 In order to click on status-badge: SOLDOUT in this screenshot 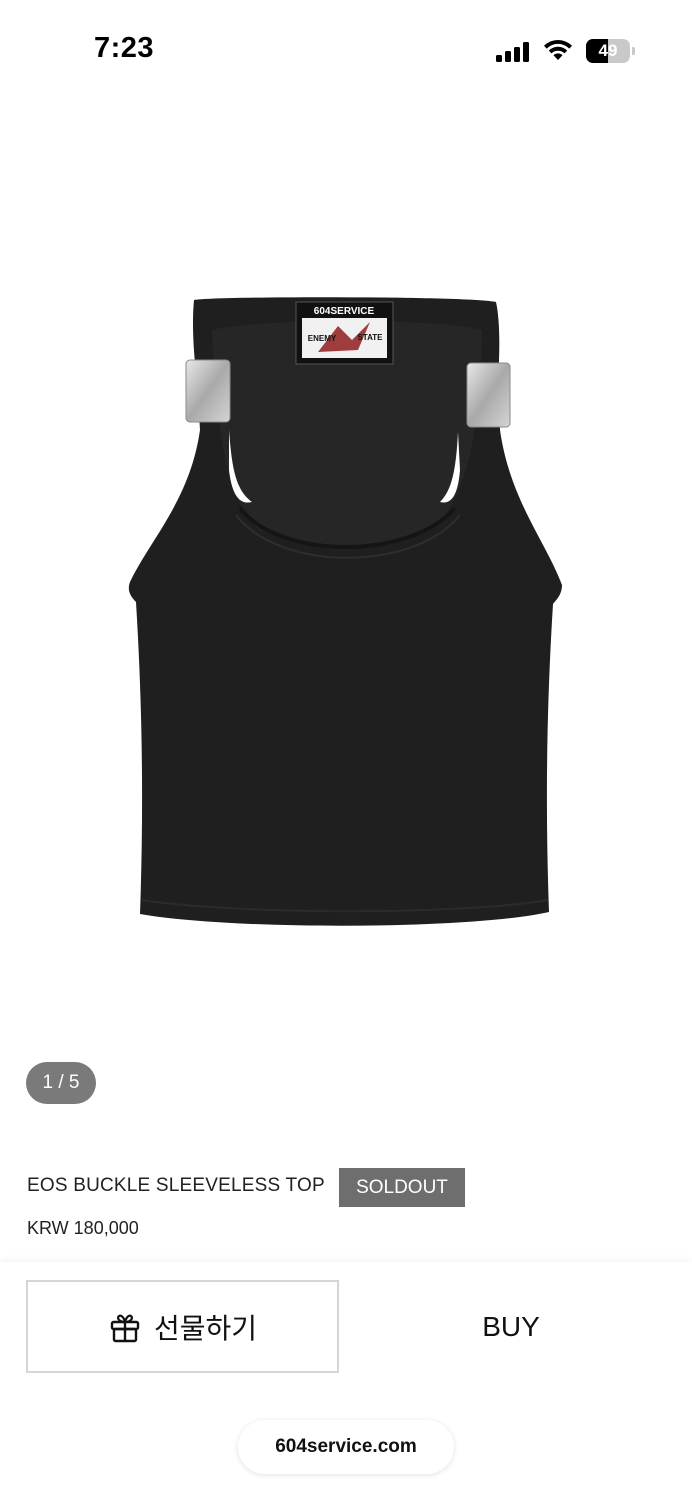, I will do `click(402, 1187)`.